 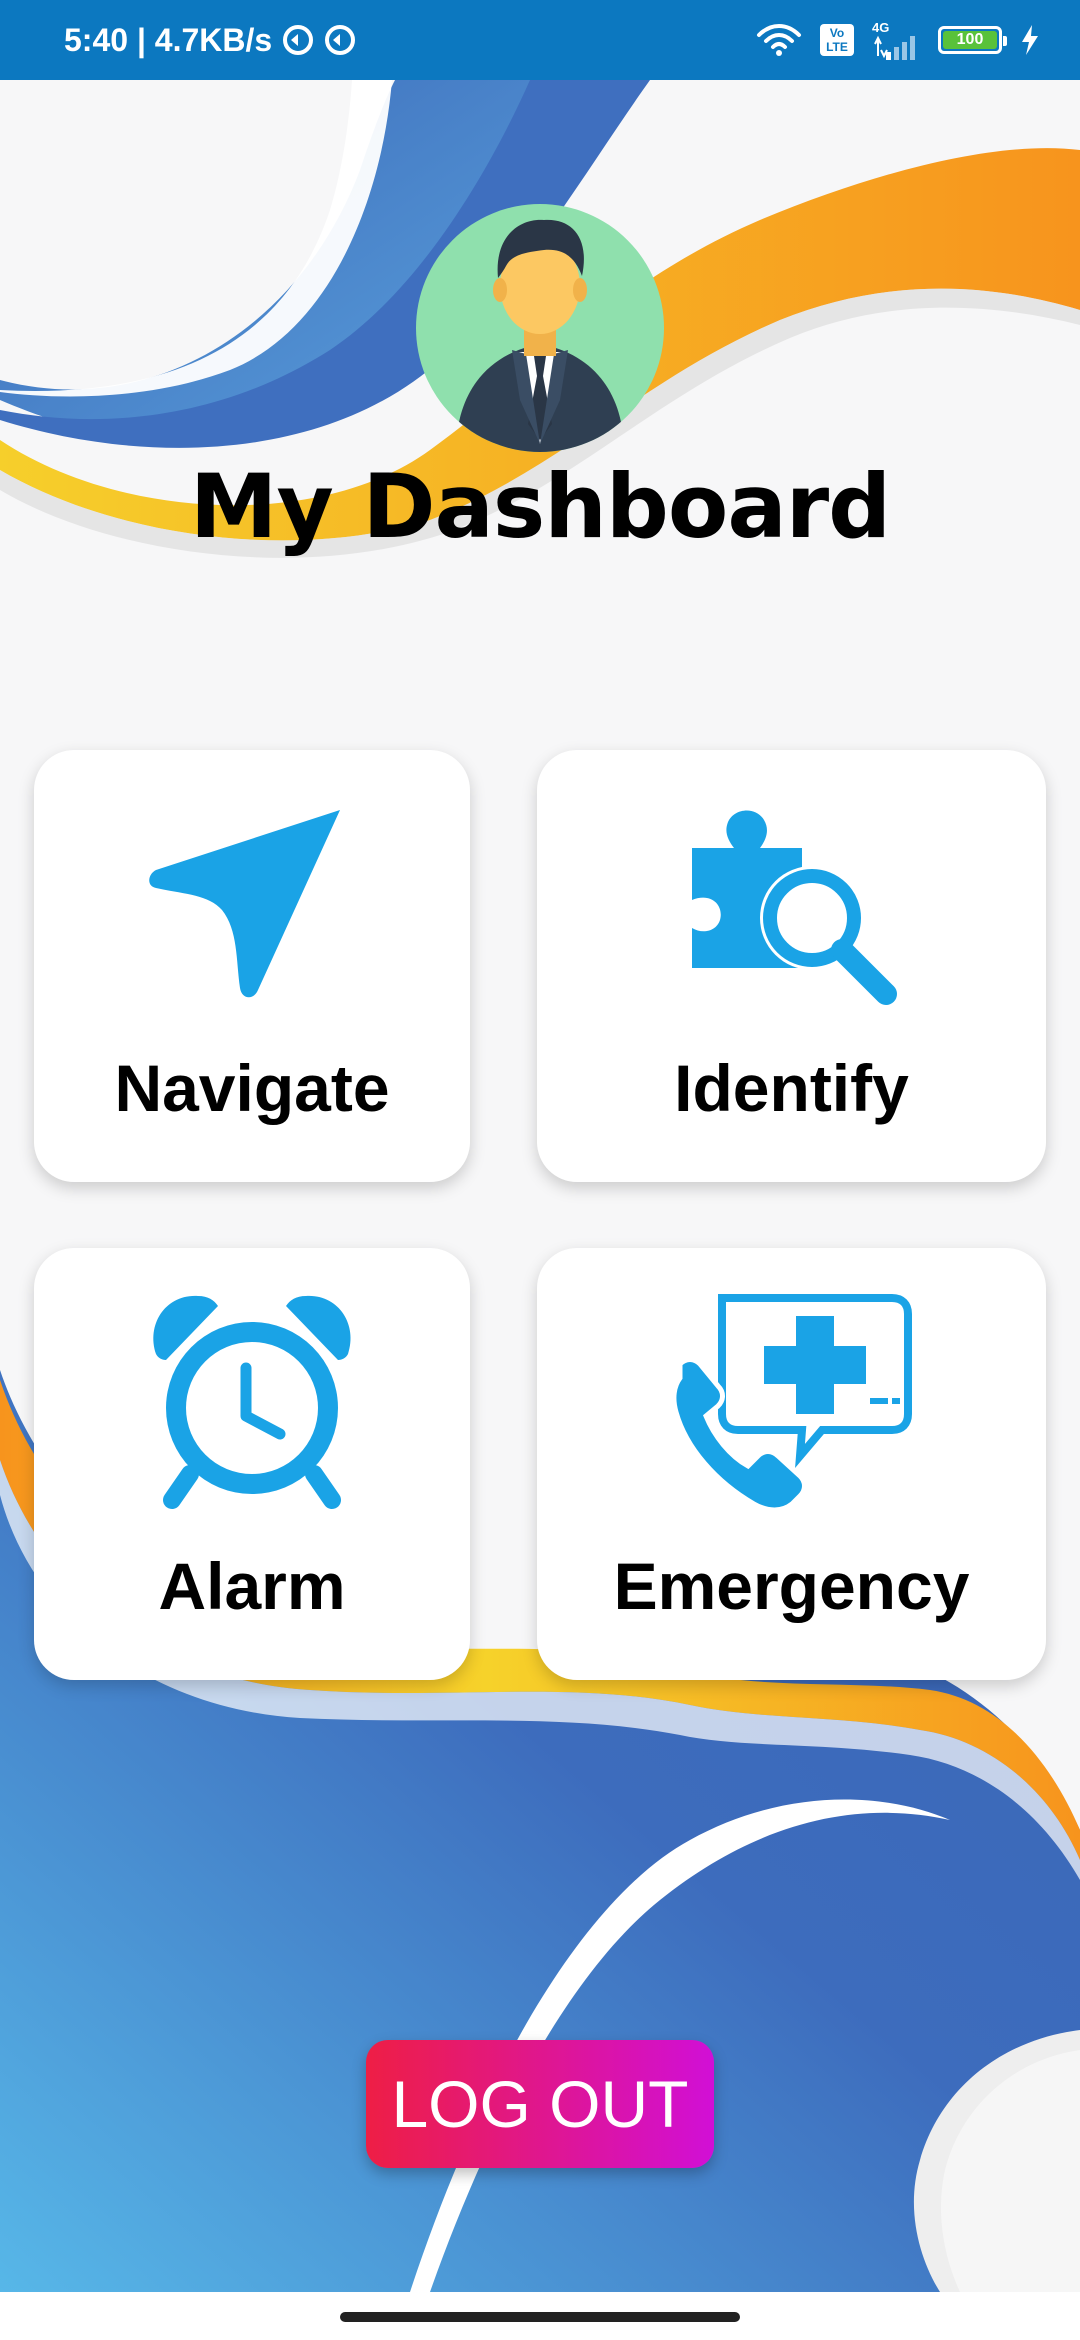 I want to click on navigate-card: Navigate, so click(x=252, y=966).